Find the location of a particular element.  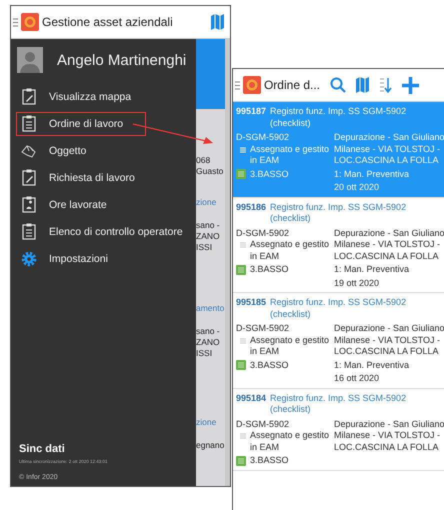

menu-item: Ordine di lavoro is located at coordinates (81, 124).